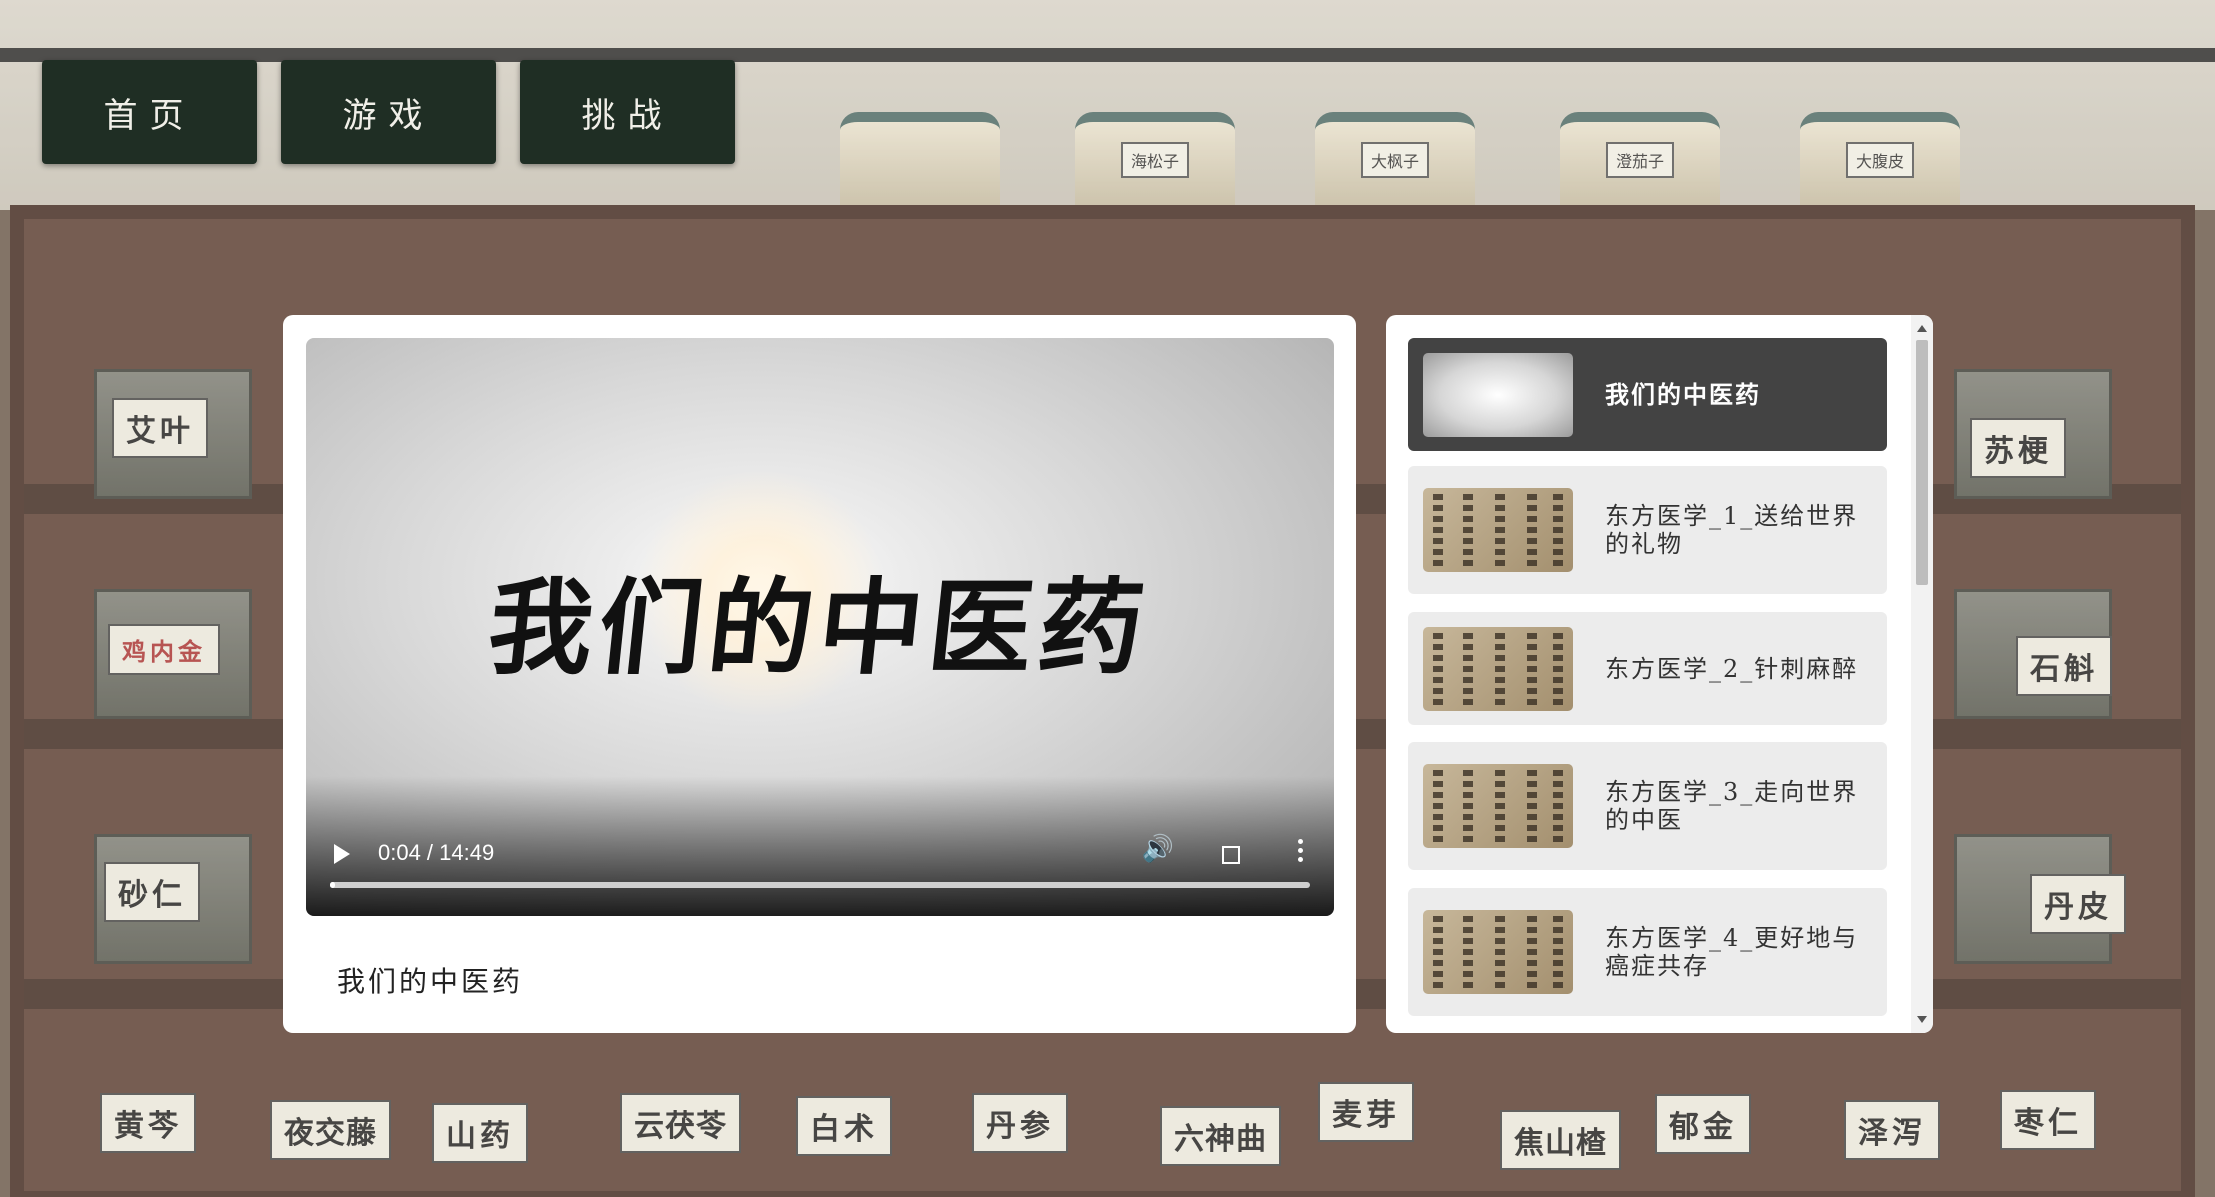 The image size is (2215, 1197). What do you see at coordinates (820, 885) in the screenshot?
I see `video-progress-bar` at bounding box center [820, 885].